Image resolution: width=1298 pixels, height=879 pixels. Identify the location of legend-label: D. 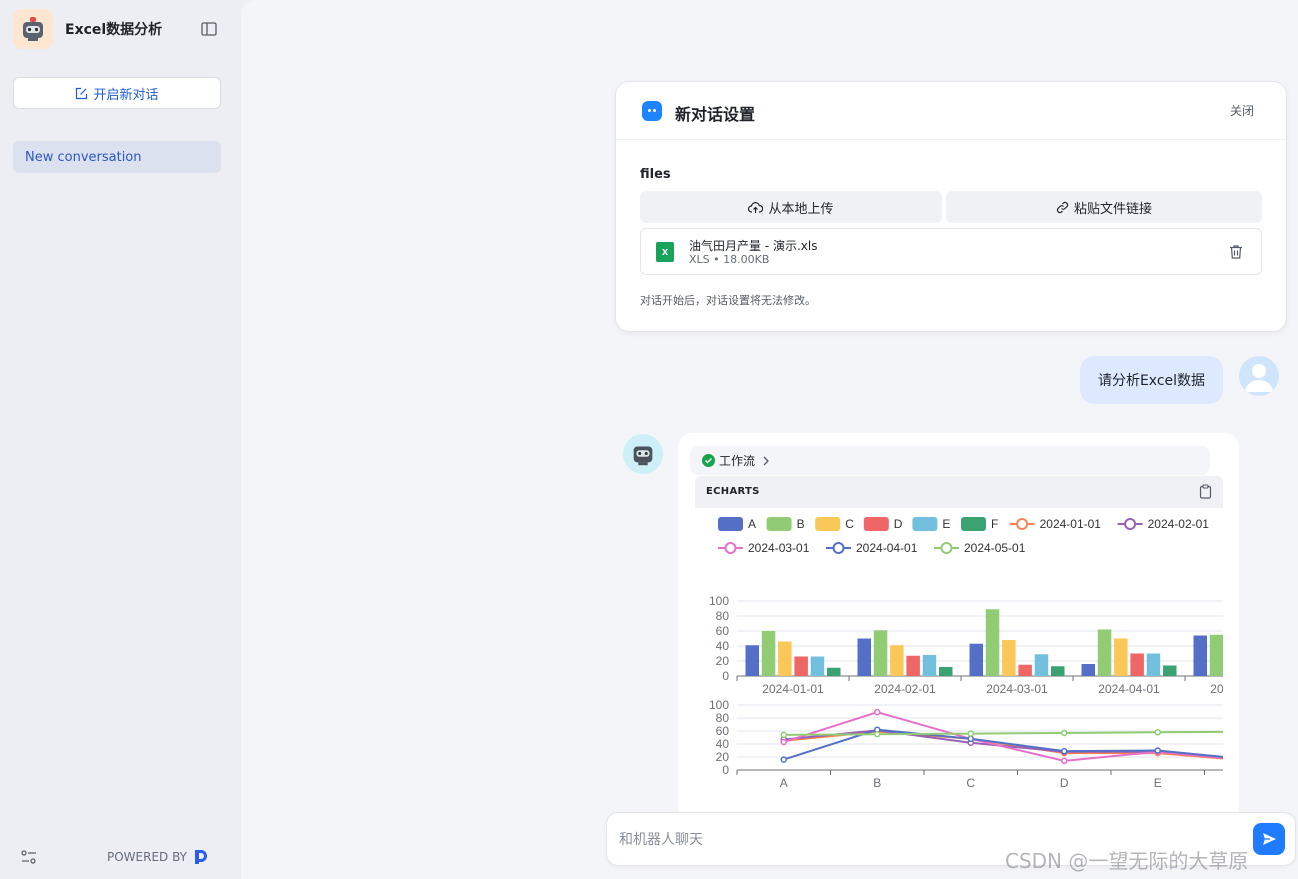
(898, 524).